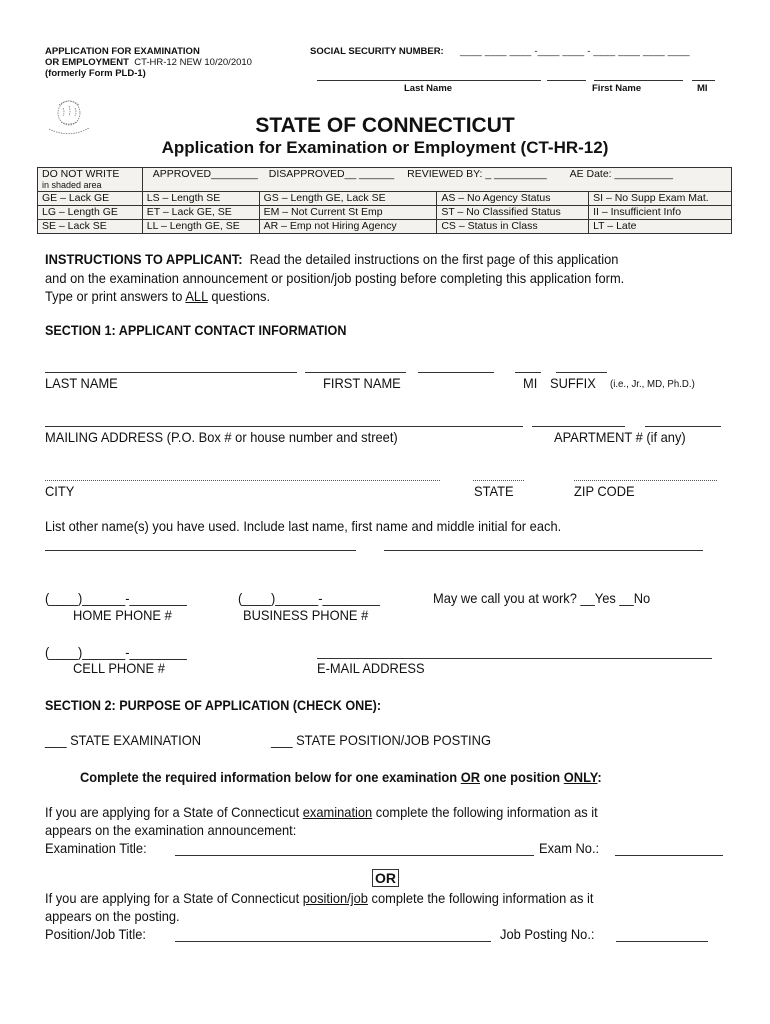  I want to click on exam-no-field, so click(669, 855).